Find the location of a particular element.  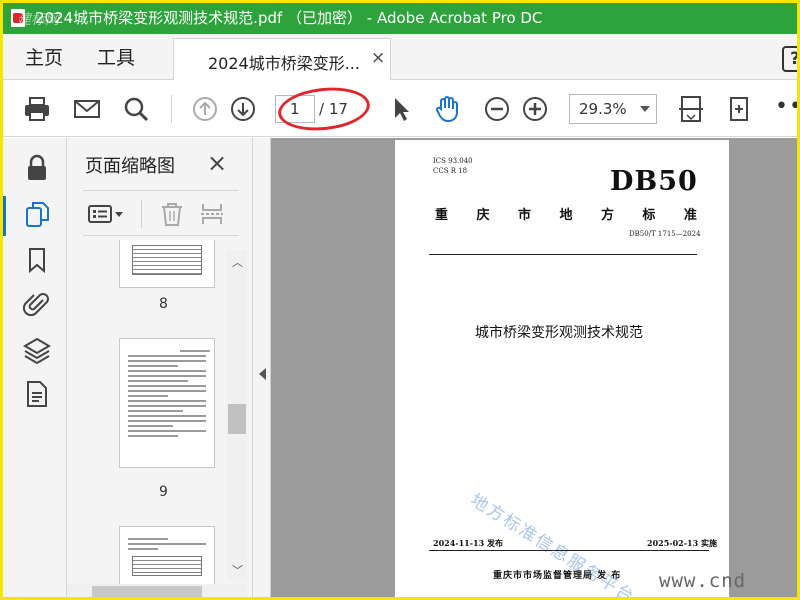

region-char: 标 is located at coordinates (649, 215).